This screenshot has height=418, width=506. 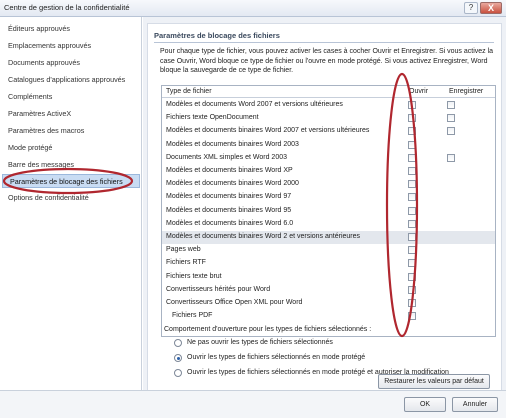 I want to click on sidebar-item-privacy-options: Options de confidentialité, so click(x=48, y=198).